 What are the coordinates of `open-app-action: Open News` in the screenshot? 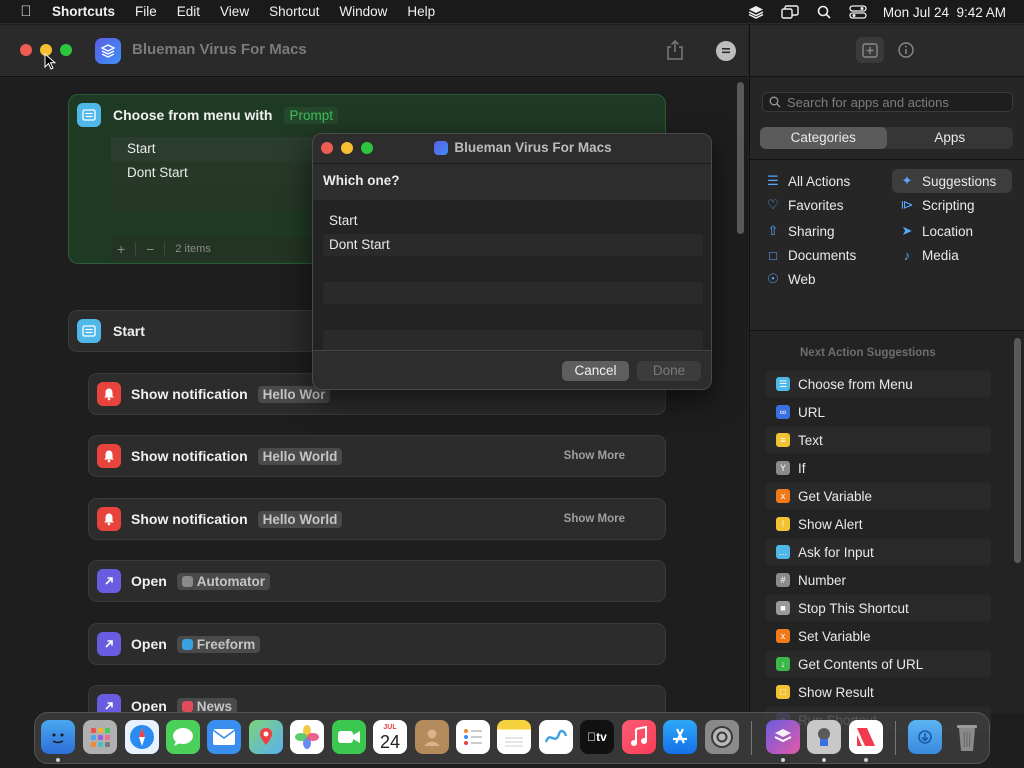 It's located at (377, 699).